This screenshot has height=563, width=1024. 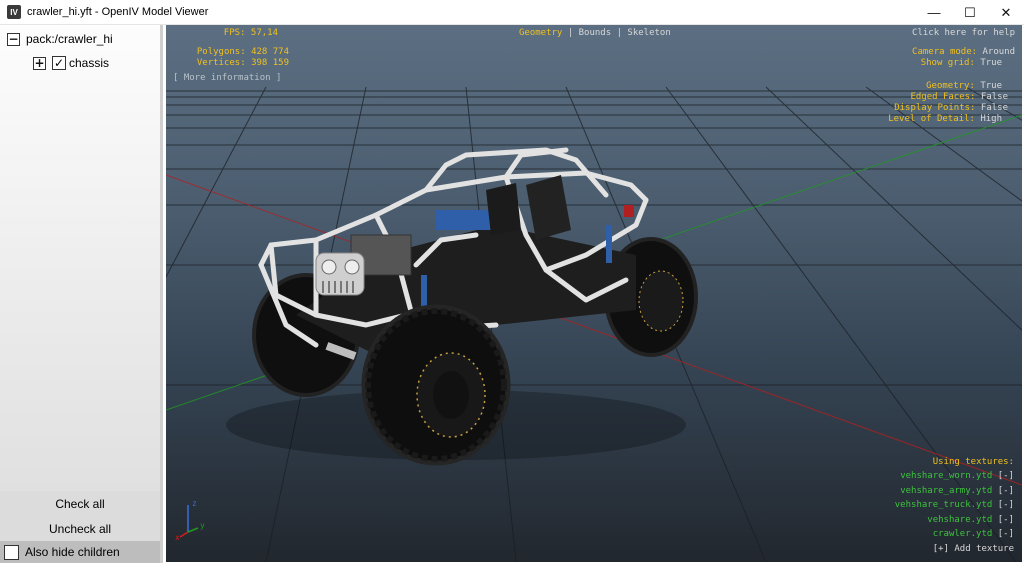 I want to click on maximize-button: ☐, so click(x=970, y=12).